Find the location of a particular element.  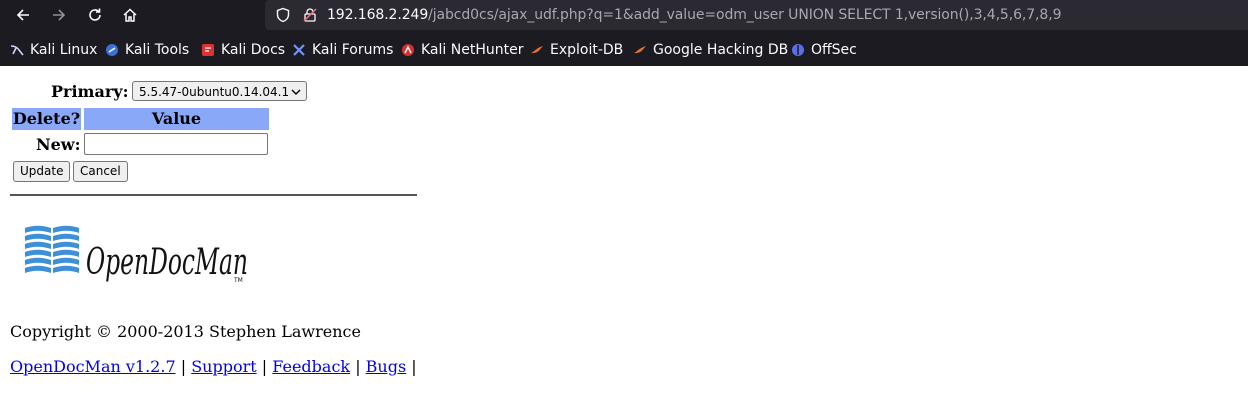

shield-icon is located at coordinates (283, 15).